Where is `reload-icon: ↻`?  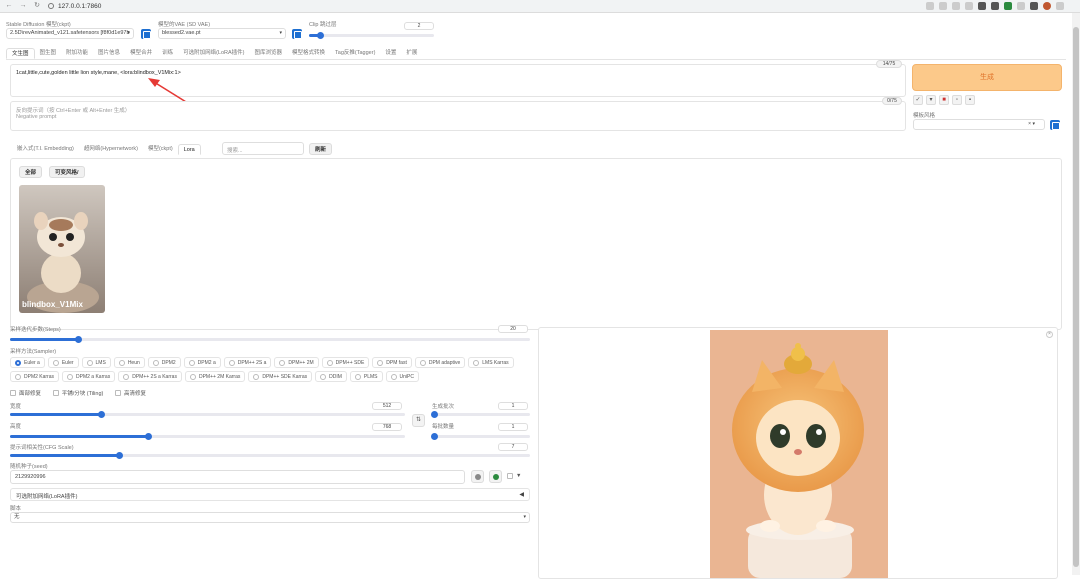 reload-icon: ↻ is located at coordinates (37, 6).